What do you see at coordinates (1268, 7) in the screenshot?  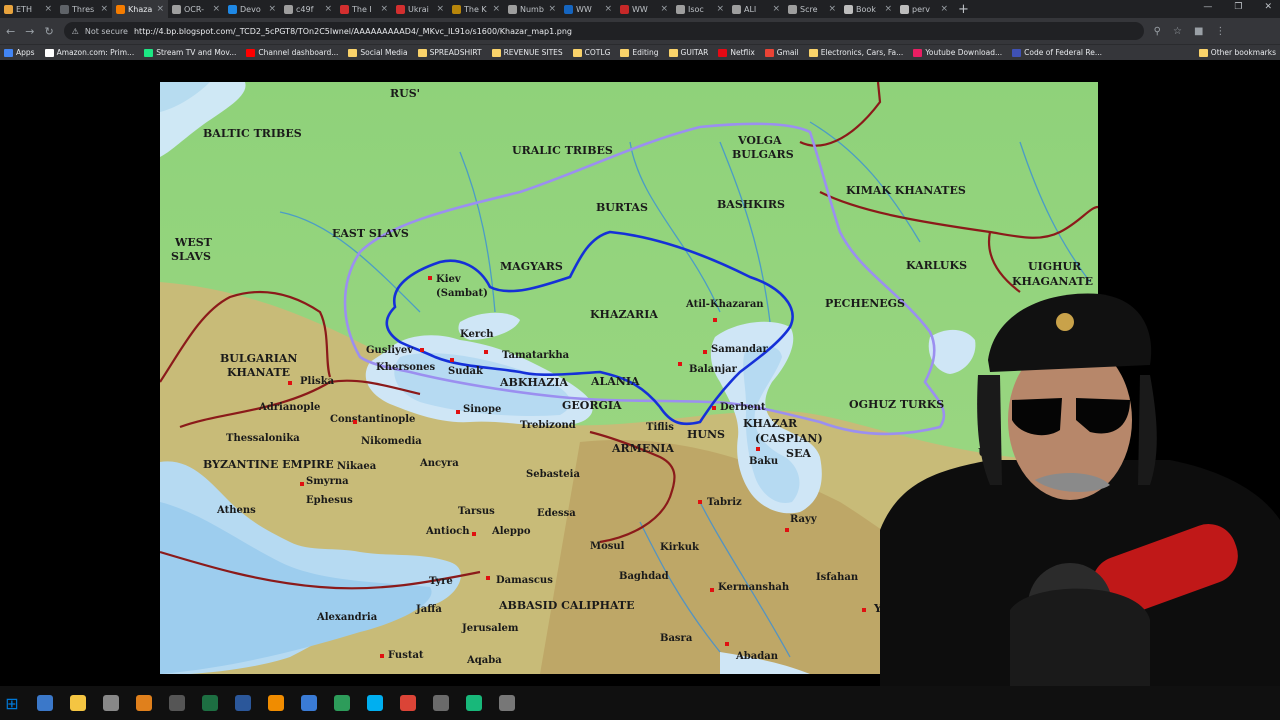 I see `close-window-icon: ✕` at bounding box center [1268, 7].